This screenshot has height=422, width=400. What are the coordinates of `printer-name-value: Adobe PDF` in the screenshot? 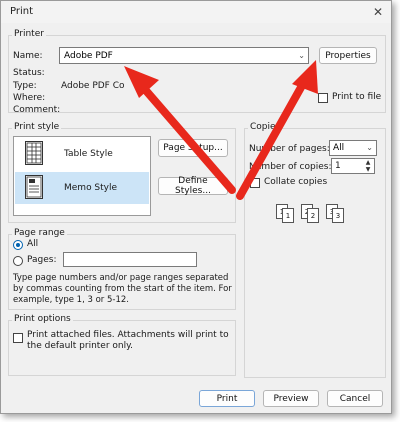 It's located at (88, 56).